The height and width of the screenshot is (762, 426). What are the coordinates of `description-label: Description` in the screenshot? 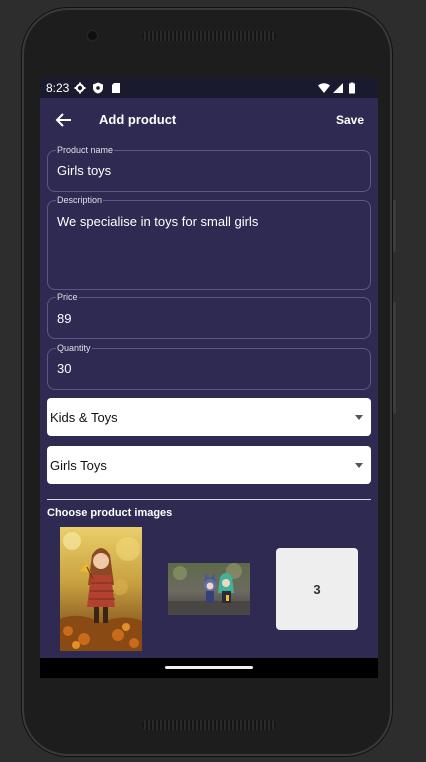 It's located at (80, 200).